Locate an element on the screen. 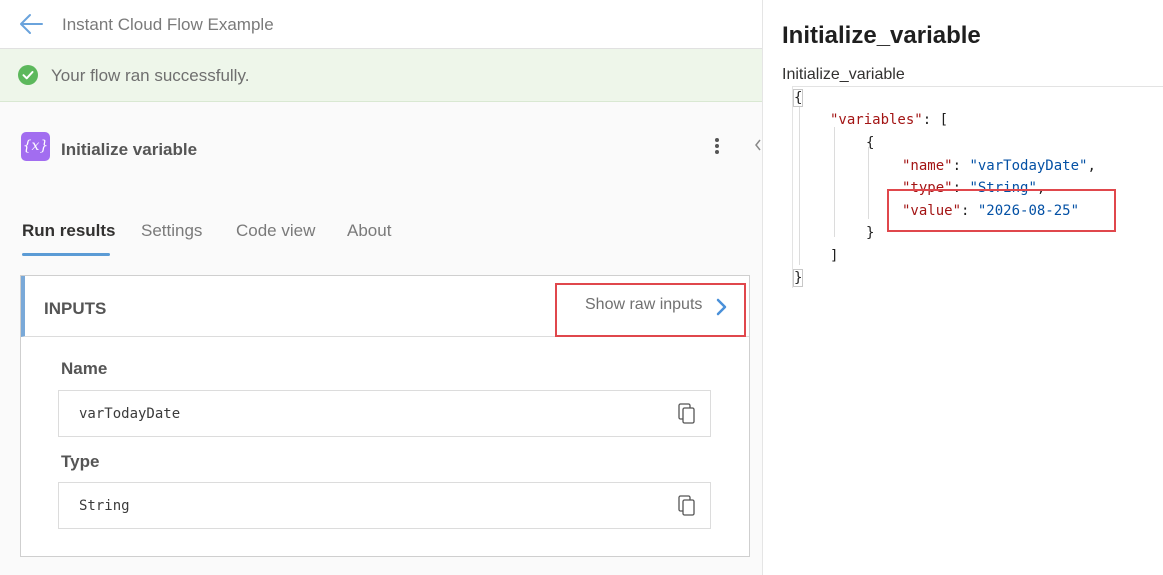 Image resolution: width=1163 pixels, height=575 pixels. success-banner: Your flow ran successfully. is located at coordinates (381, 75).